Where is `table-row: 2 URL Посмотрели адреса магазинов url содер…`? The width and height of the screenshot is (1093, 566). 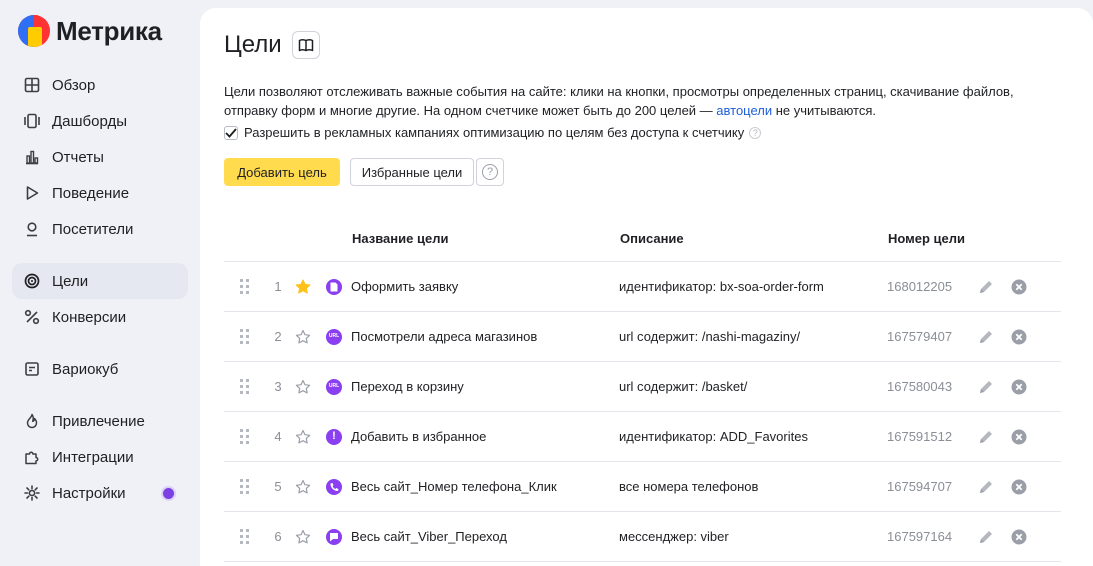
table-row: 2 URL Посмотрели адреса магазинов url содер… is located at coordinates (642, 337).